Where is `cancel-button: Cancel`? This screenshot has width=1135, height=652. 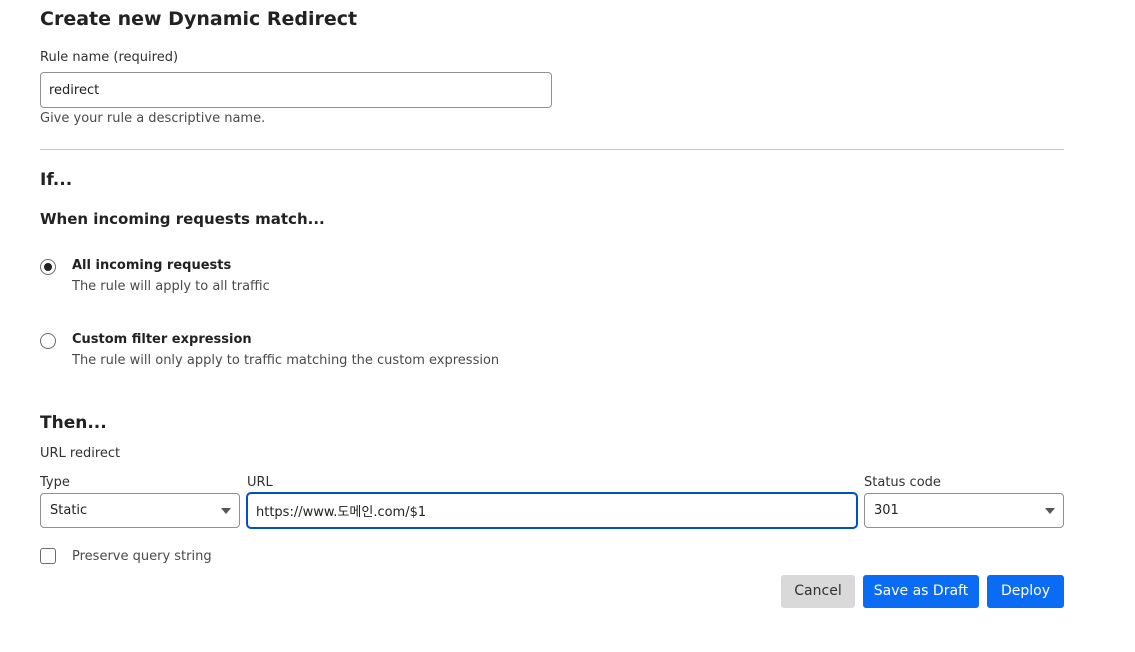 cancel-button: Cancel is located at coordinates (818, 591).